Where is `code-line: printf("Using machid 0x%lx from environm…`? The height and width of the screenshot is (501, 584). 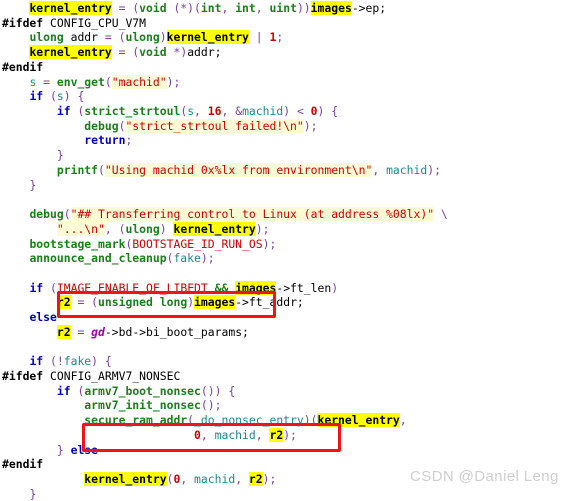 code-line: printf("Using machid 0x%lx from environm… is located at coordinates (248, 169).